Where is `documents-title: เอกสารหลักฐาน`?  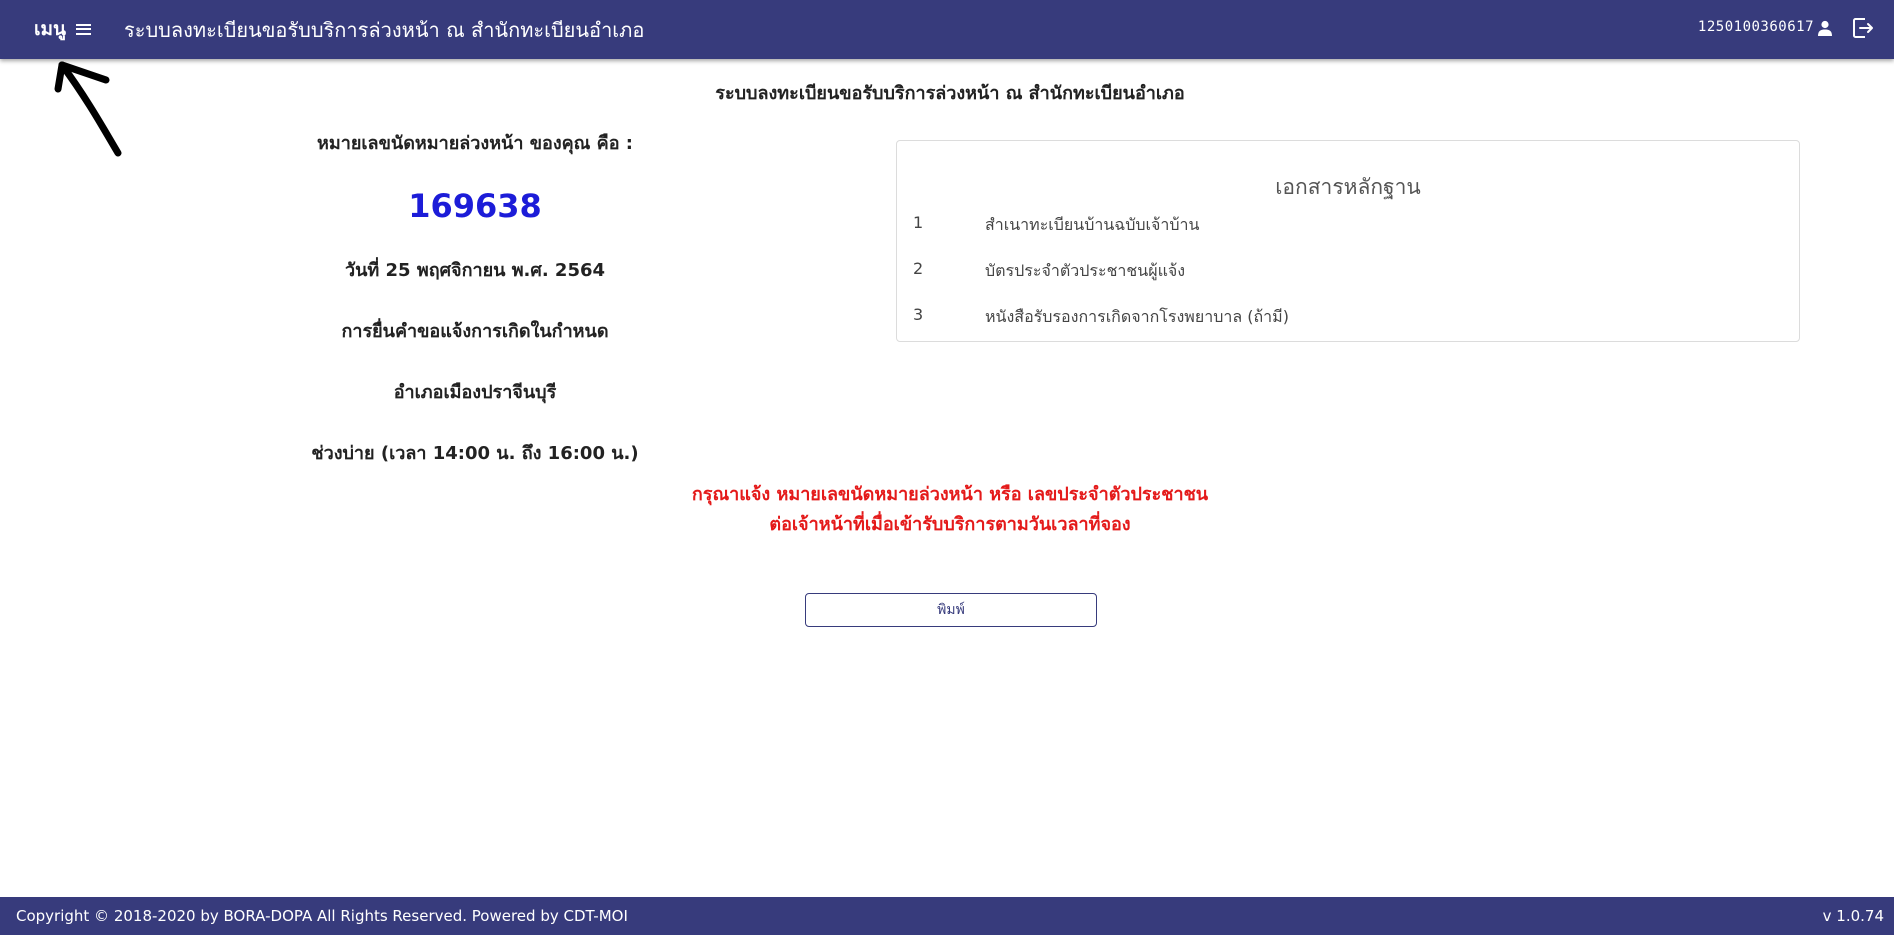 documents-title: เอกสารหลักฐาน is located at coordinates (1348, 187).